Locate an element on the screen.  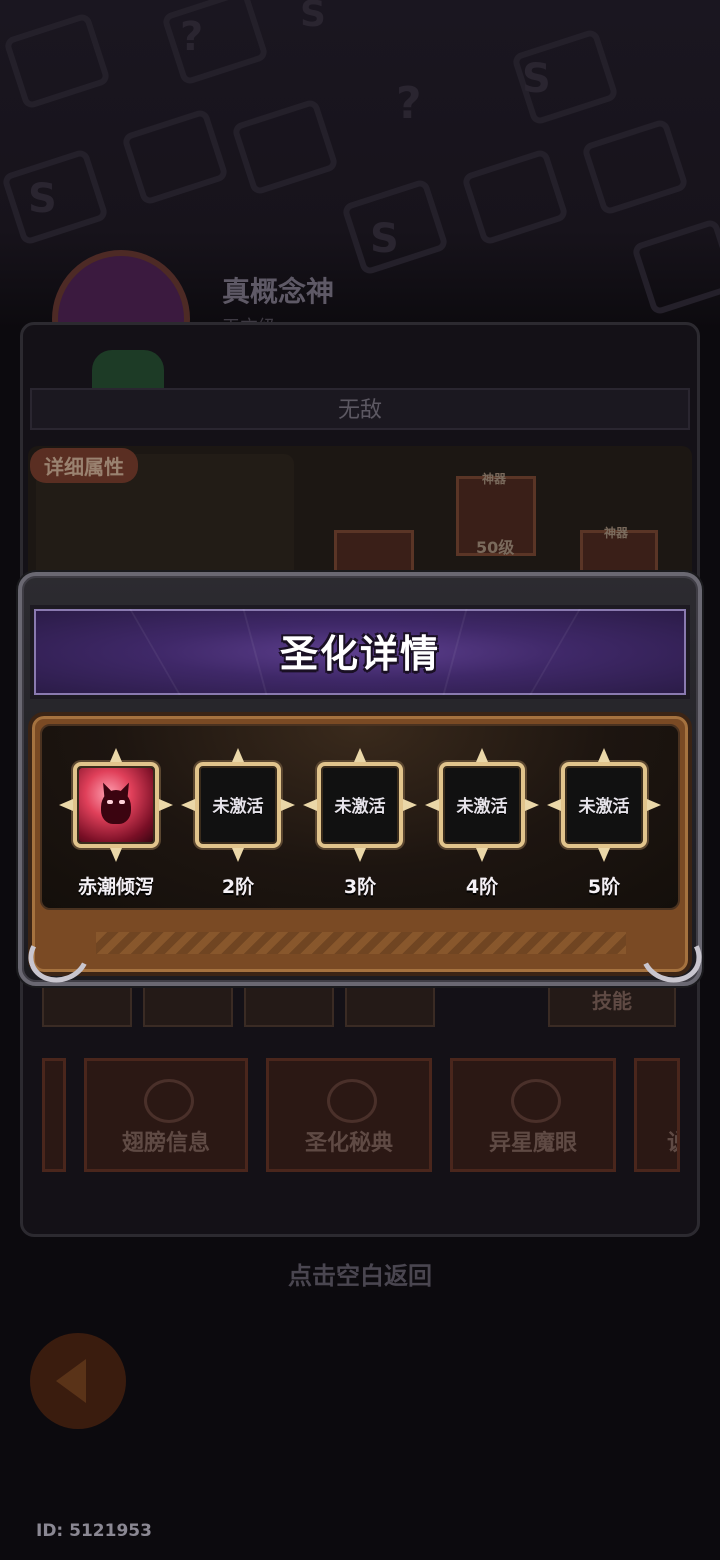
dialog-title: 圣化详情 is located at coordinates (359, 654).